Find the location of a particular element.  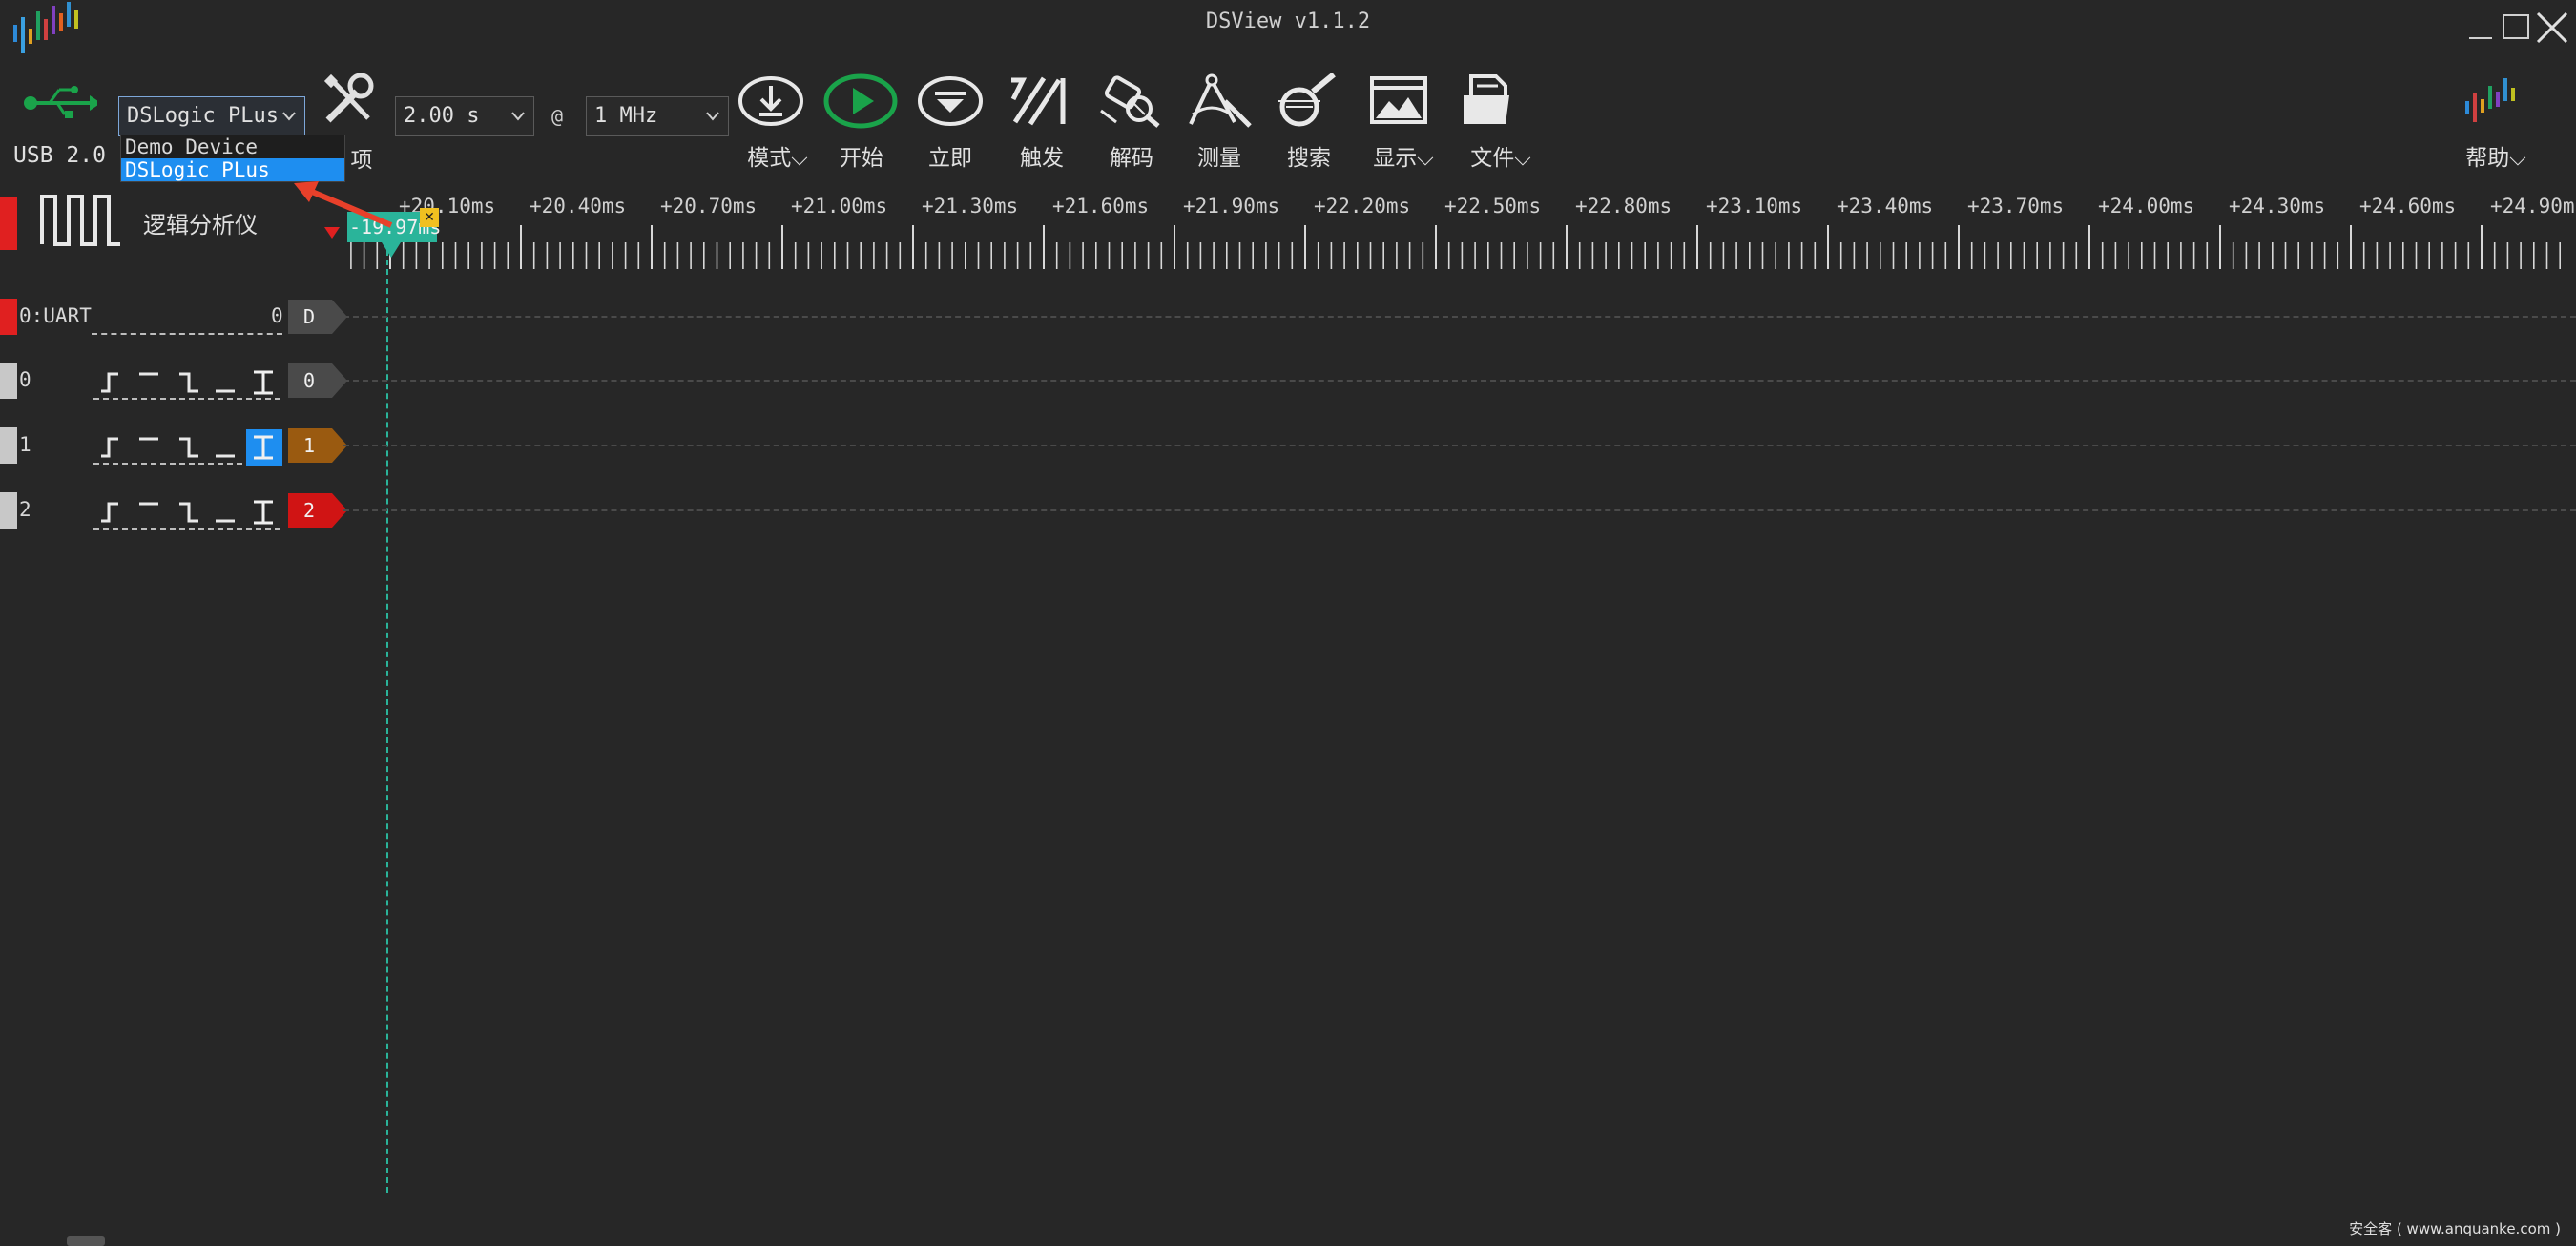

channel-name: 2 is located at coordinates (25, 510).